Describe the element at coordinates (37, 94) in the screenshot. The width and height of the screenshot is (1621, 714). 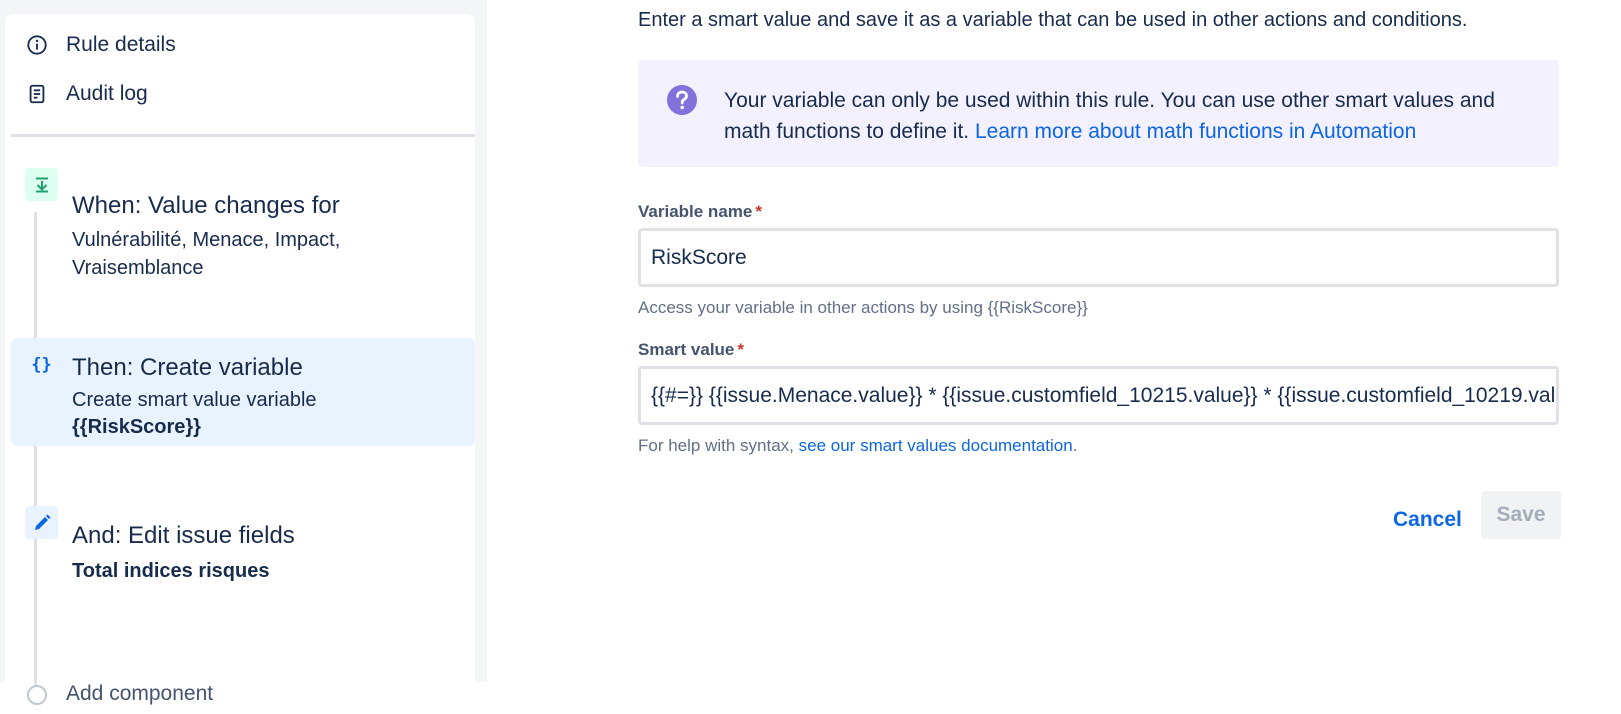
I see `document-icon` at that location.